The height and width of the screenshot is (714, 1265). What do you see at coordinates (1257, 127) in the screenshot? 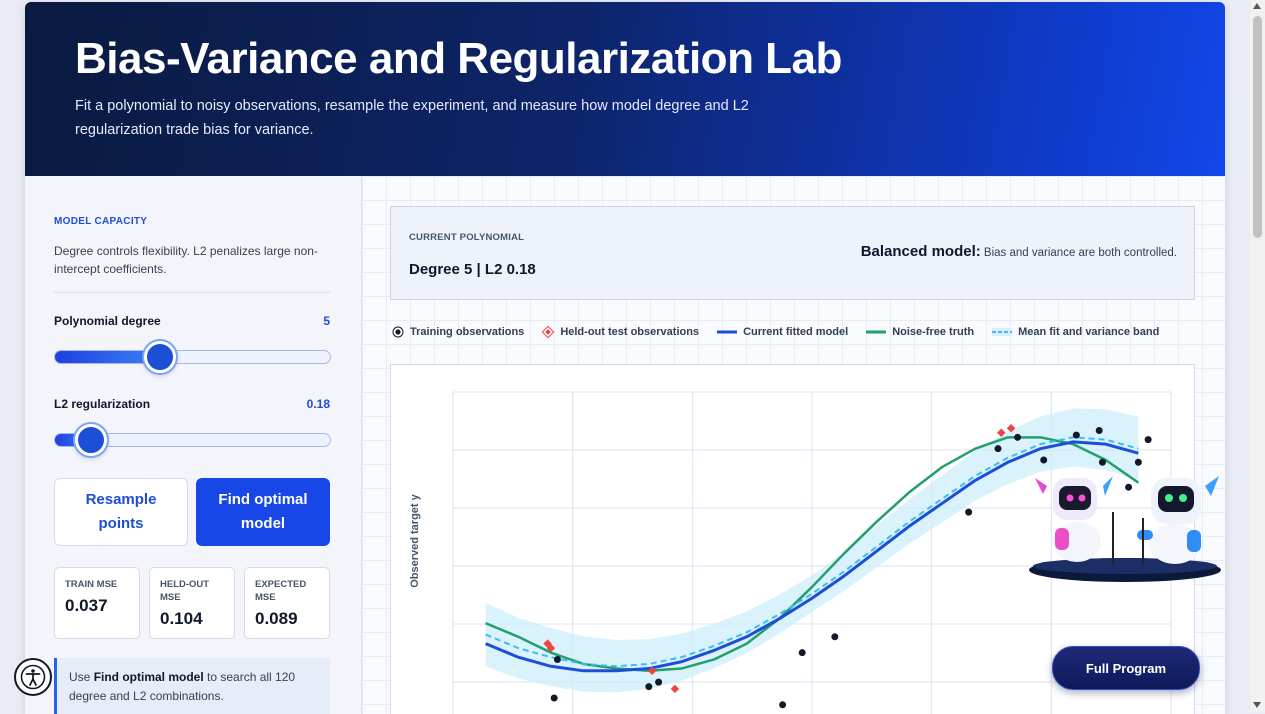
I see `scrollbar-thumb` at bounding box center [1257, 127].